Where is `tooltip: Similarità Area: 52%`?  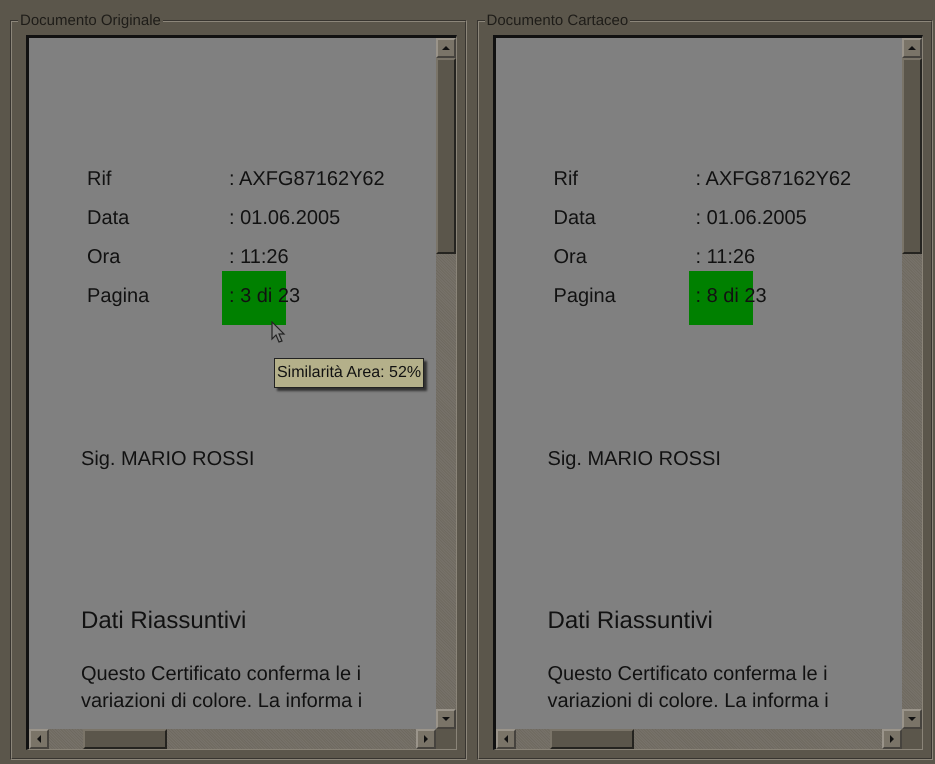
tooltip: Similarità Area: 52% is located at coordinates (349, 373).